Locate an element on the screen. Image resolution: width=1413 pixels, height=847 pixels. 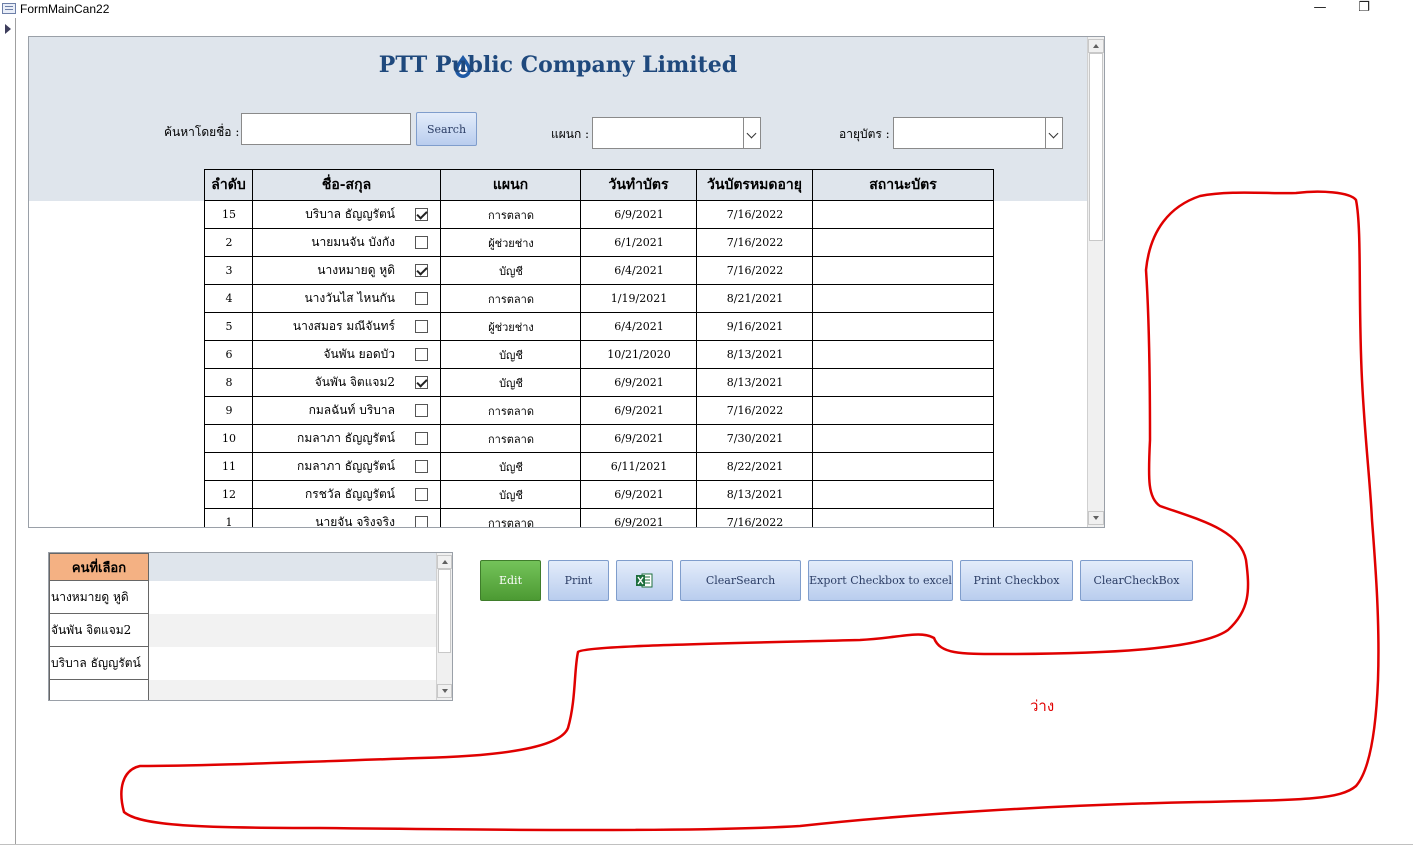
selected-person-name: บริบาล ธัญญรัตน์ is located at coordinates (99, 663).